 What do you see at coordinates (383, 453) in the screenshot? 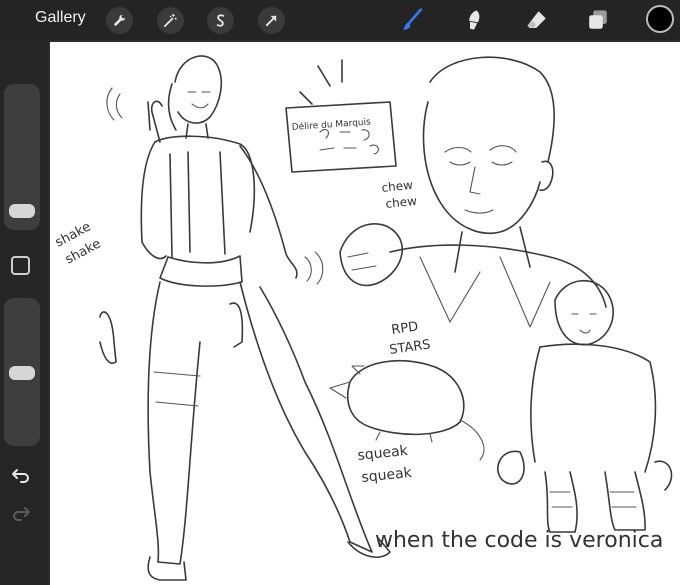
I see `annotation-squeak: squeak` at bounding box center [383, 453].